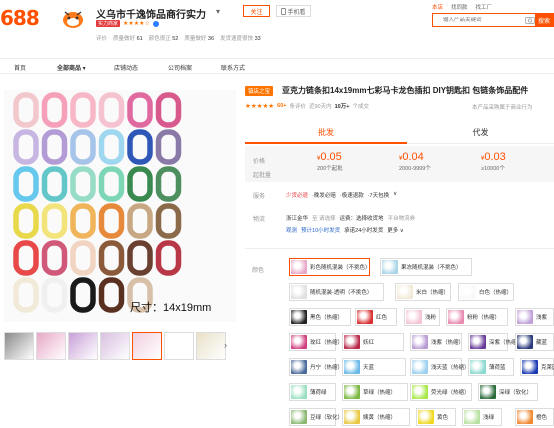 The width and height of the screenshot is (554, 428). Describe the element at coordinates (497, 368) in the screenshot. I see `color-option-label: 薄荷蓝` at that location.